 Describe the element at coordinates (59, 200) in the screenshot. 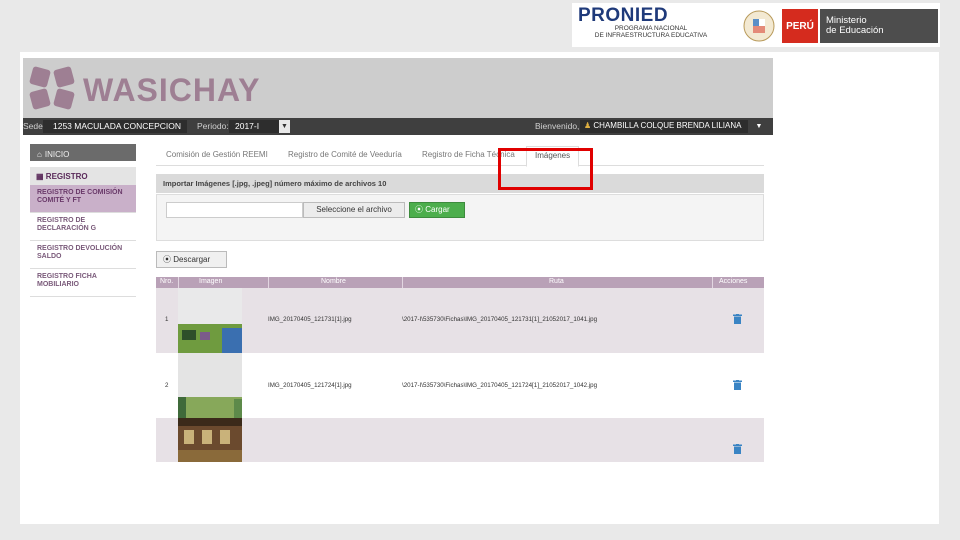

I see `sidebar-item-label: COMITÉ Y FT` at that location.